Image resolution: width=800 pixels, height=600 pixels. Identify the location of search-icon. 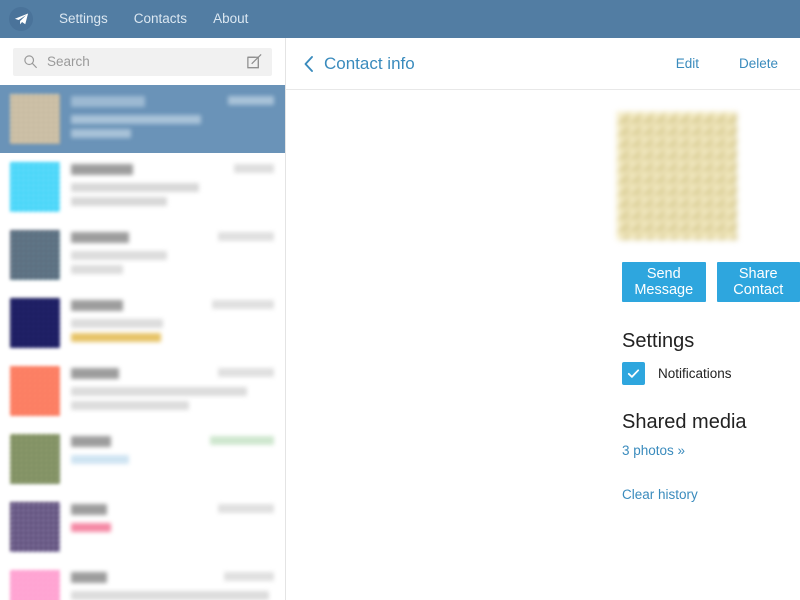
(30, 62).